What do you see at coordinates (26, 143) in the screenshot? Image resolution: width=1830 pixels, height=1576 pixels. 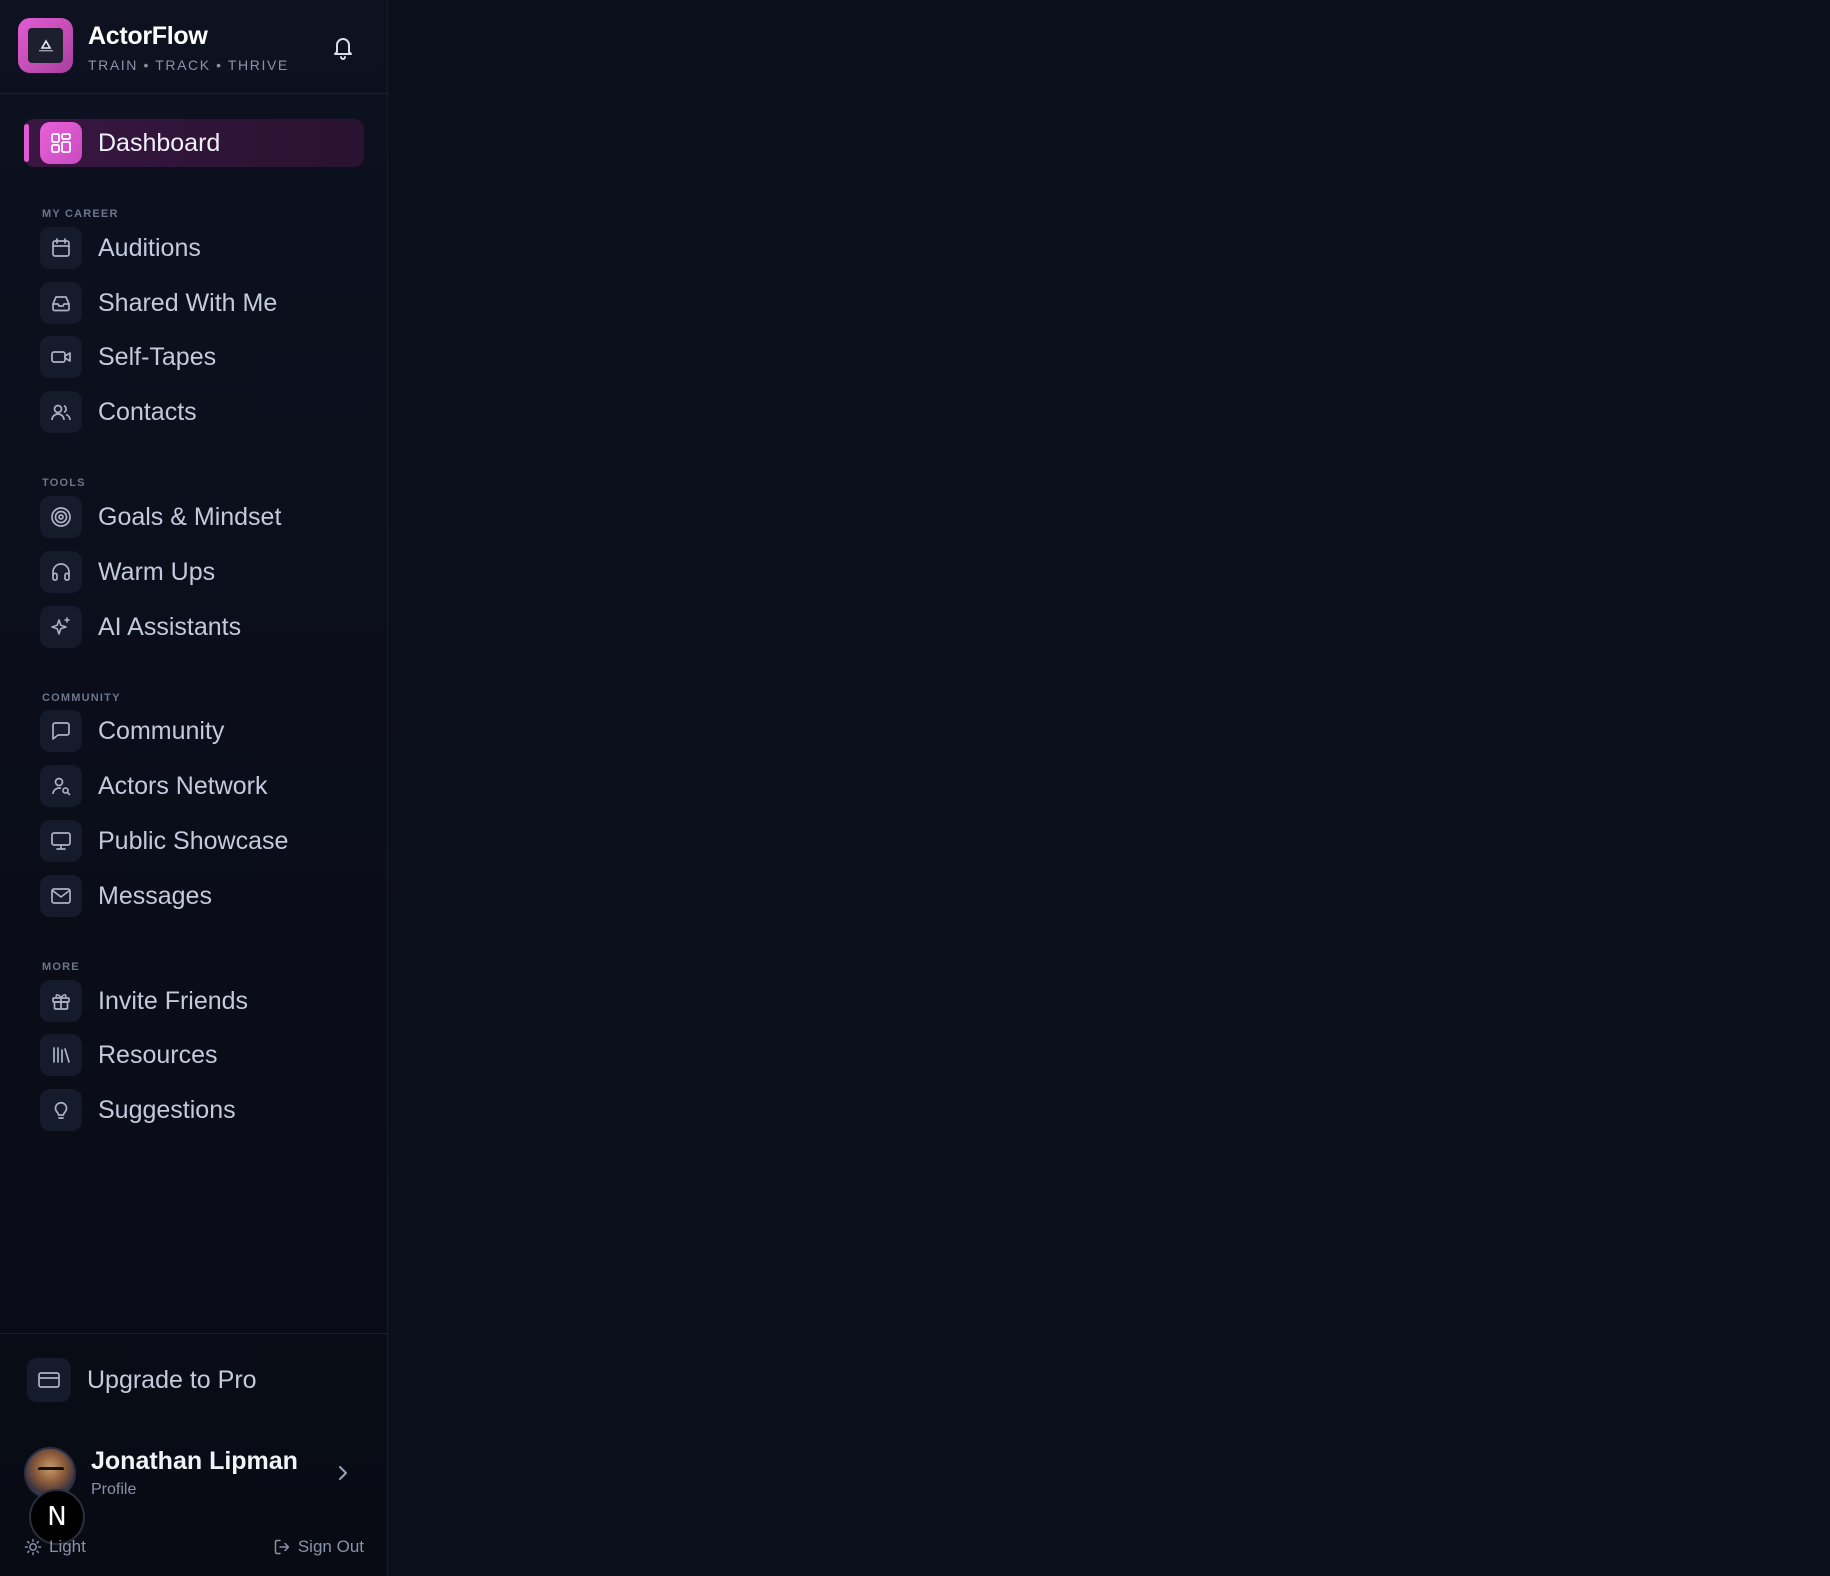 I see `active-indicator` at bounding box center [26, 143].